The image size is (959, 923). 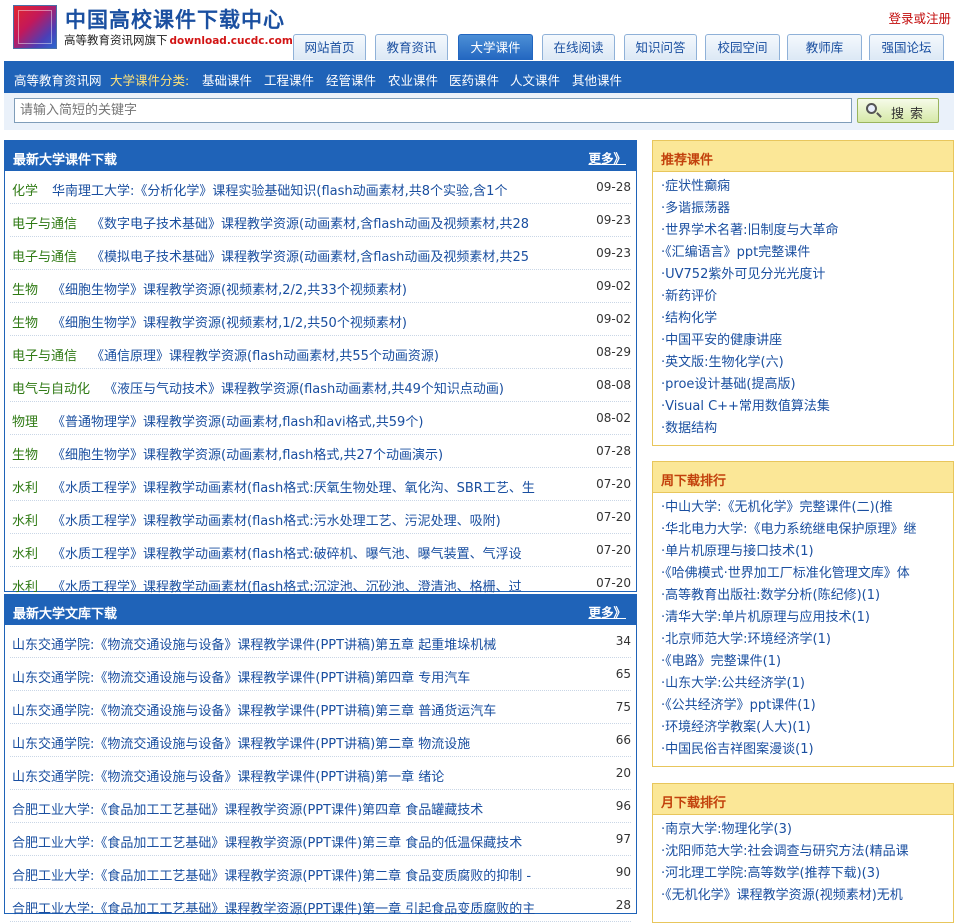 I want to click on recommend-item: ·中国平安的健康讲座, so click(x=807, y=341).